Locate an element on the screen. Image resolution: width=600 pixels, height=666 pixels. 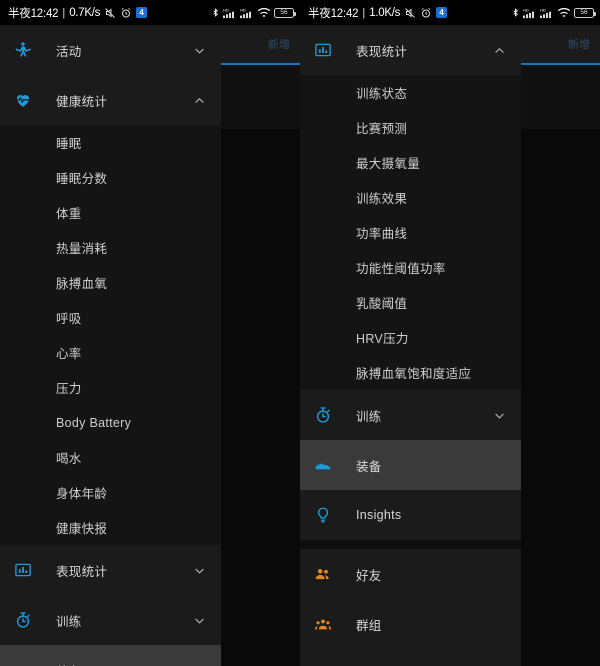
status-bar-left: 半夜12:42 | 0.7K/s 4 HD HD 56 is located at coordinates (150, 12).